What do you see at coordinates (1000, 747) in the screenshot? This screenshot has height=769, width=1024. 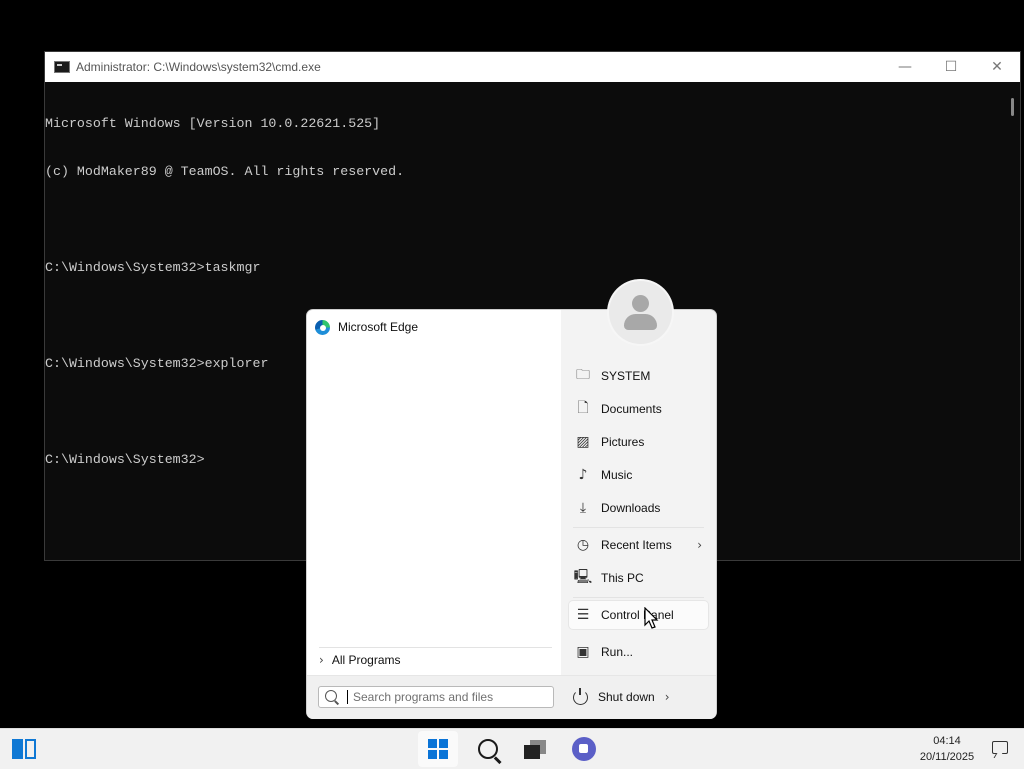 I see `notification-icon` at bounding box center [1000, 747].